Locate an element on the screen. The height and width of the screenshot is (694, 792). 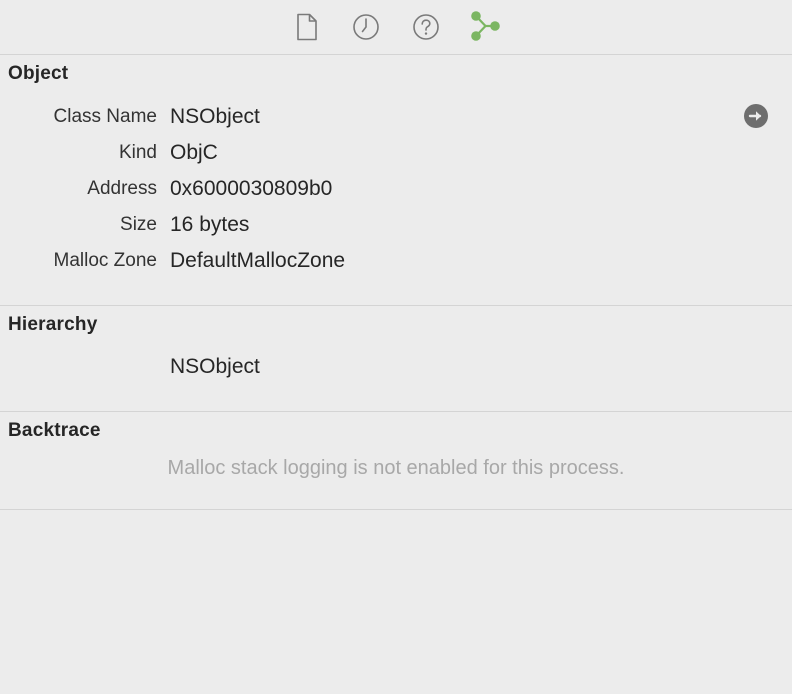
object-section-title: Object is located at coordinates (38, 73).